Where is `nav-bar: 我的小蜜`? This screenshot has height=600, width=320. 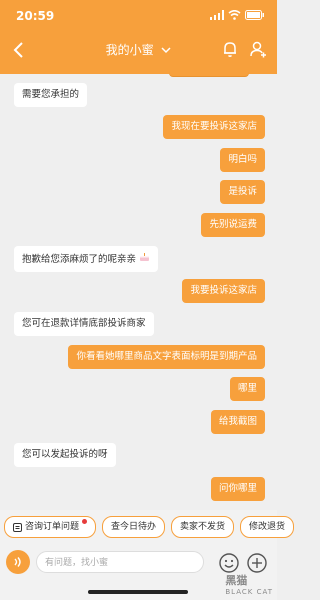 nav-bar: 我的小蜜 is located at coordinates (138, 50).